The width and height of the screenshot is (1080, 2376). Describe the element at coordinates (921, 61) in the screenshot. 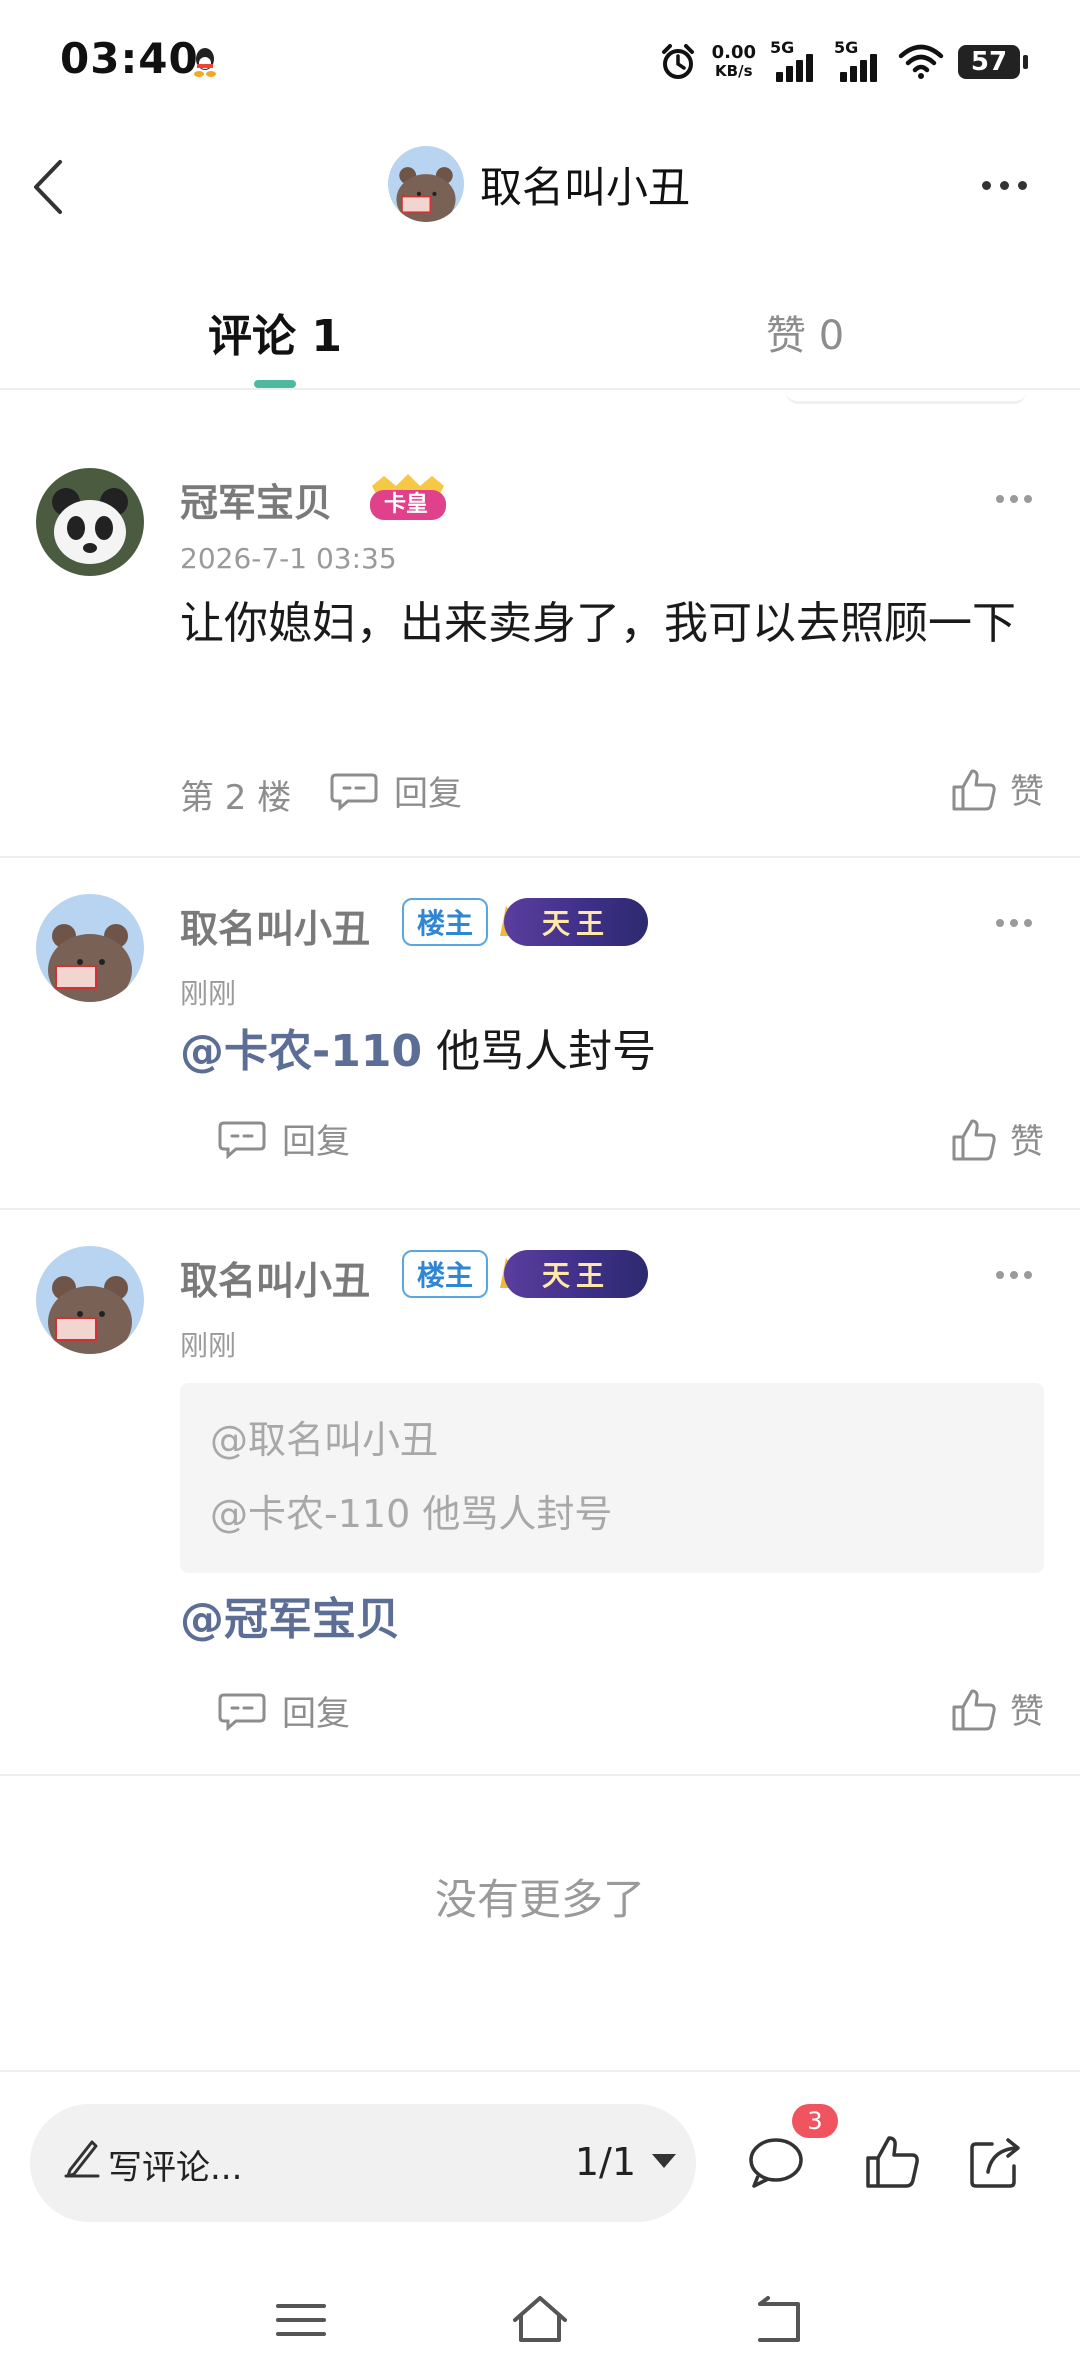

I see `wifi-icon` at that location.